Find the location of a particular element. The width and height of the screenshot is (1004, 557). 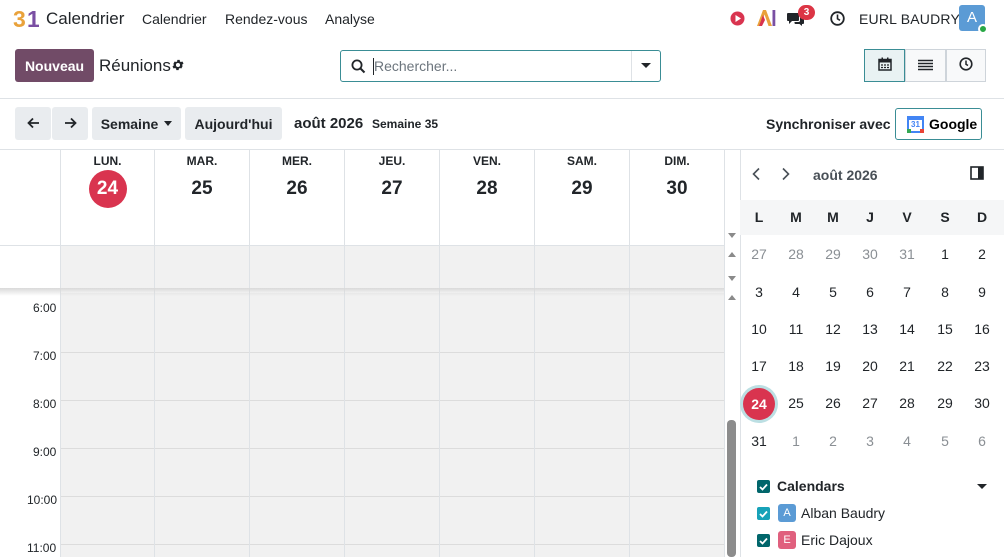

mini-day: 15 is located at coordinates (945, 329).